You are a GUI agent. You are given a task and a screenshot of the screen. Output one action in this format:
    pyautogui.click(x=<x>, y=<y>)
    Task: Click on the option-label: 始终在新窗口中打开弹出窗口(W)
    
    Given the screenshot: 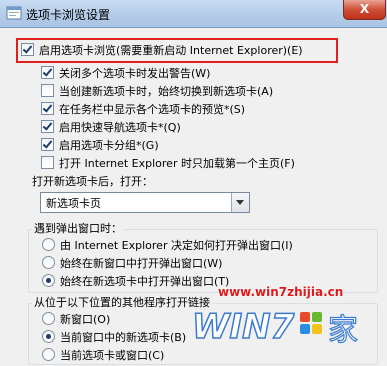 What is the action you would take?
    pyautogui.click(x=141, y=263)
    